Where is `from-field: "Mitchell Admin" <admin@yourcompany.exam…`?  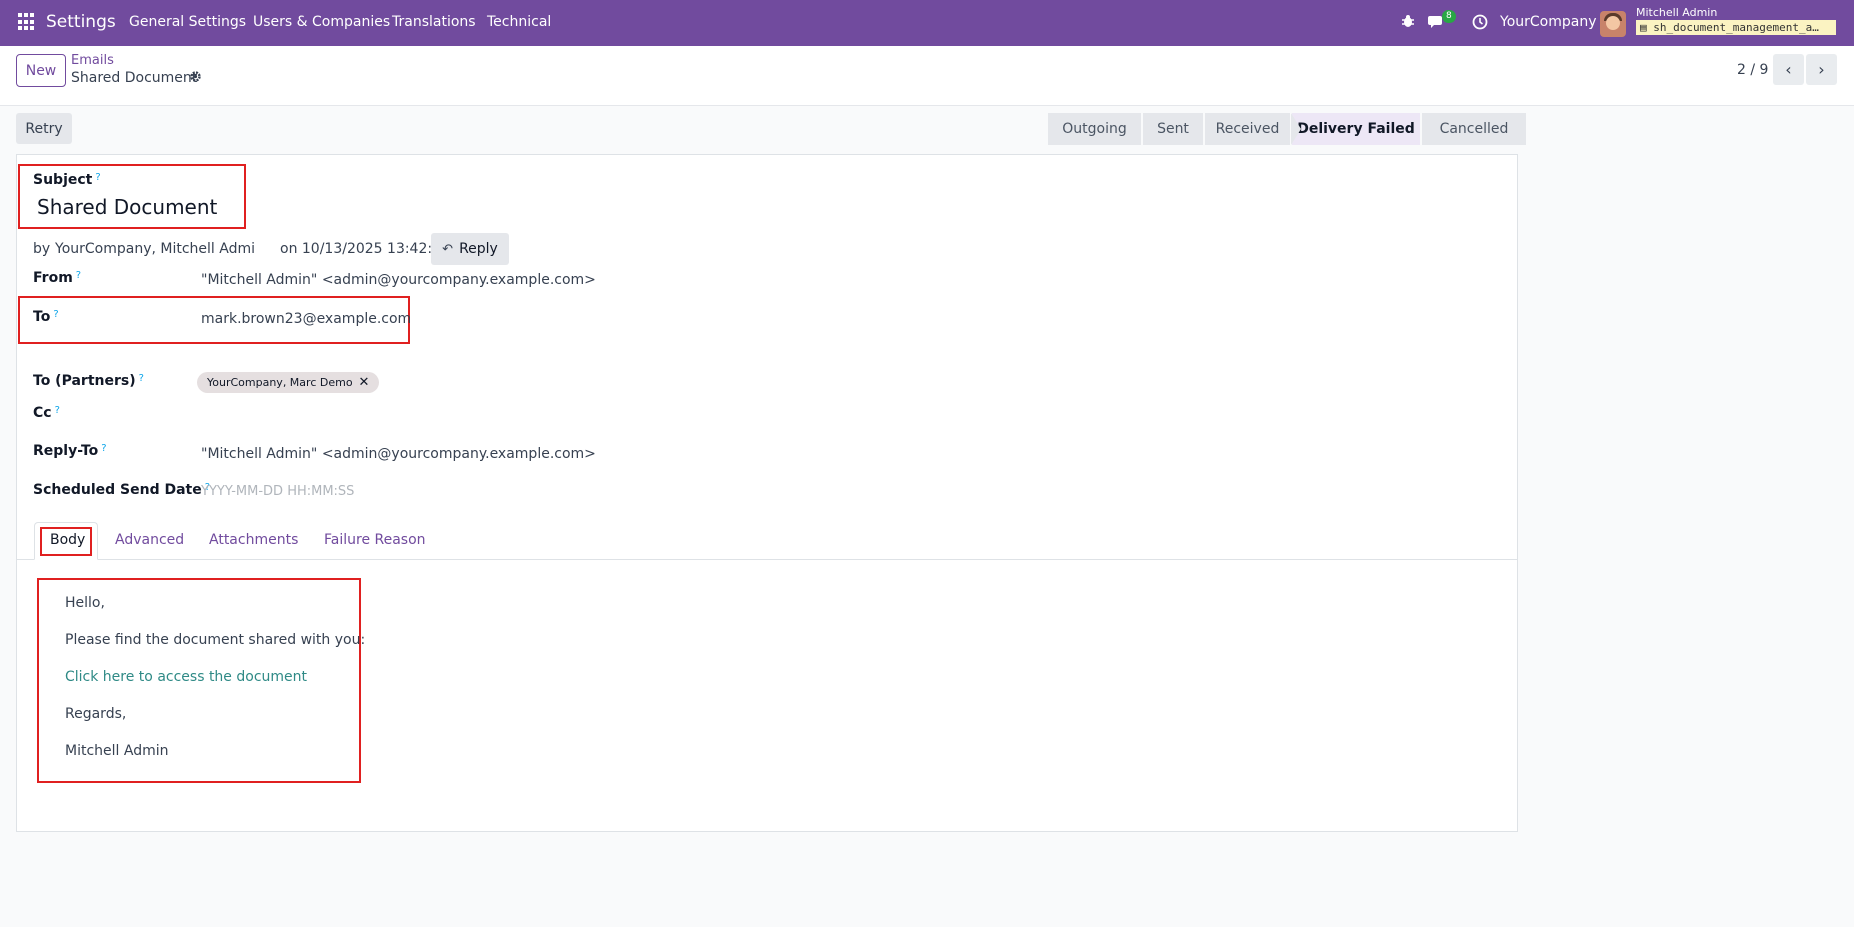 from-field: "Mitchell Admin" <admin@yourcompany.exam… is located at coordinates (398, 280).